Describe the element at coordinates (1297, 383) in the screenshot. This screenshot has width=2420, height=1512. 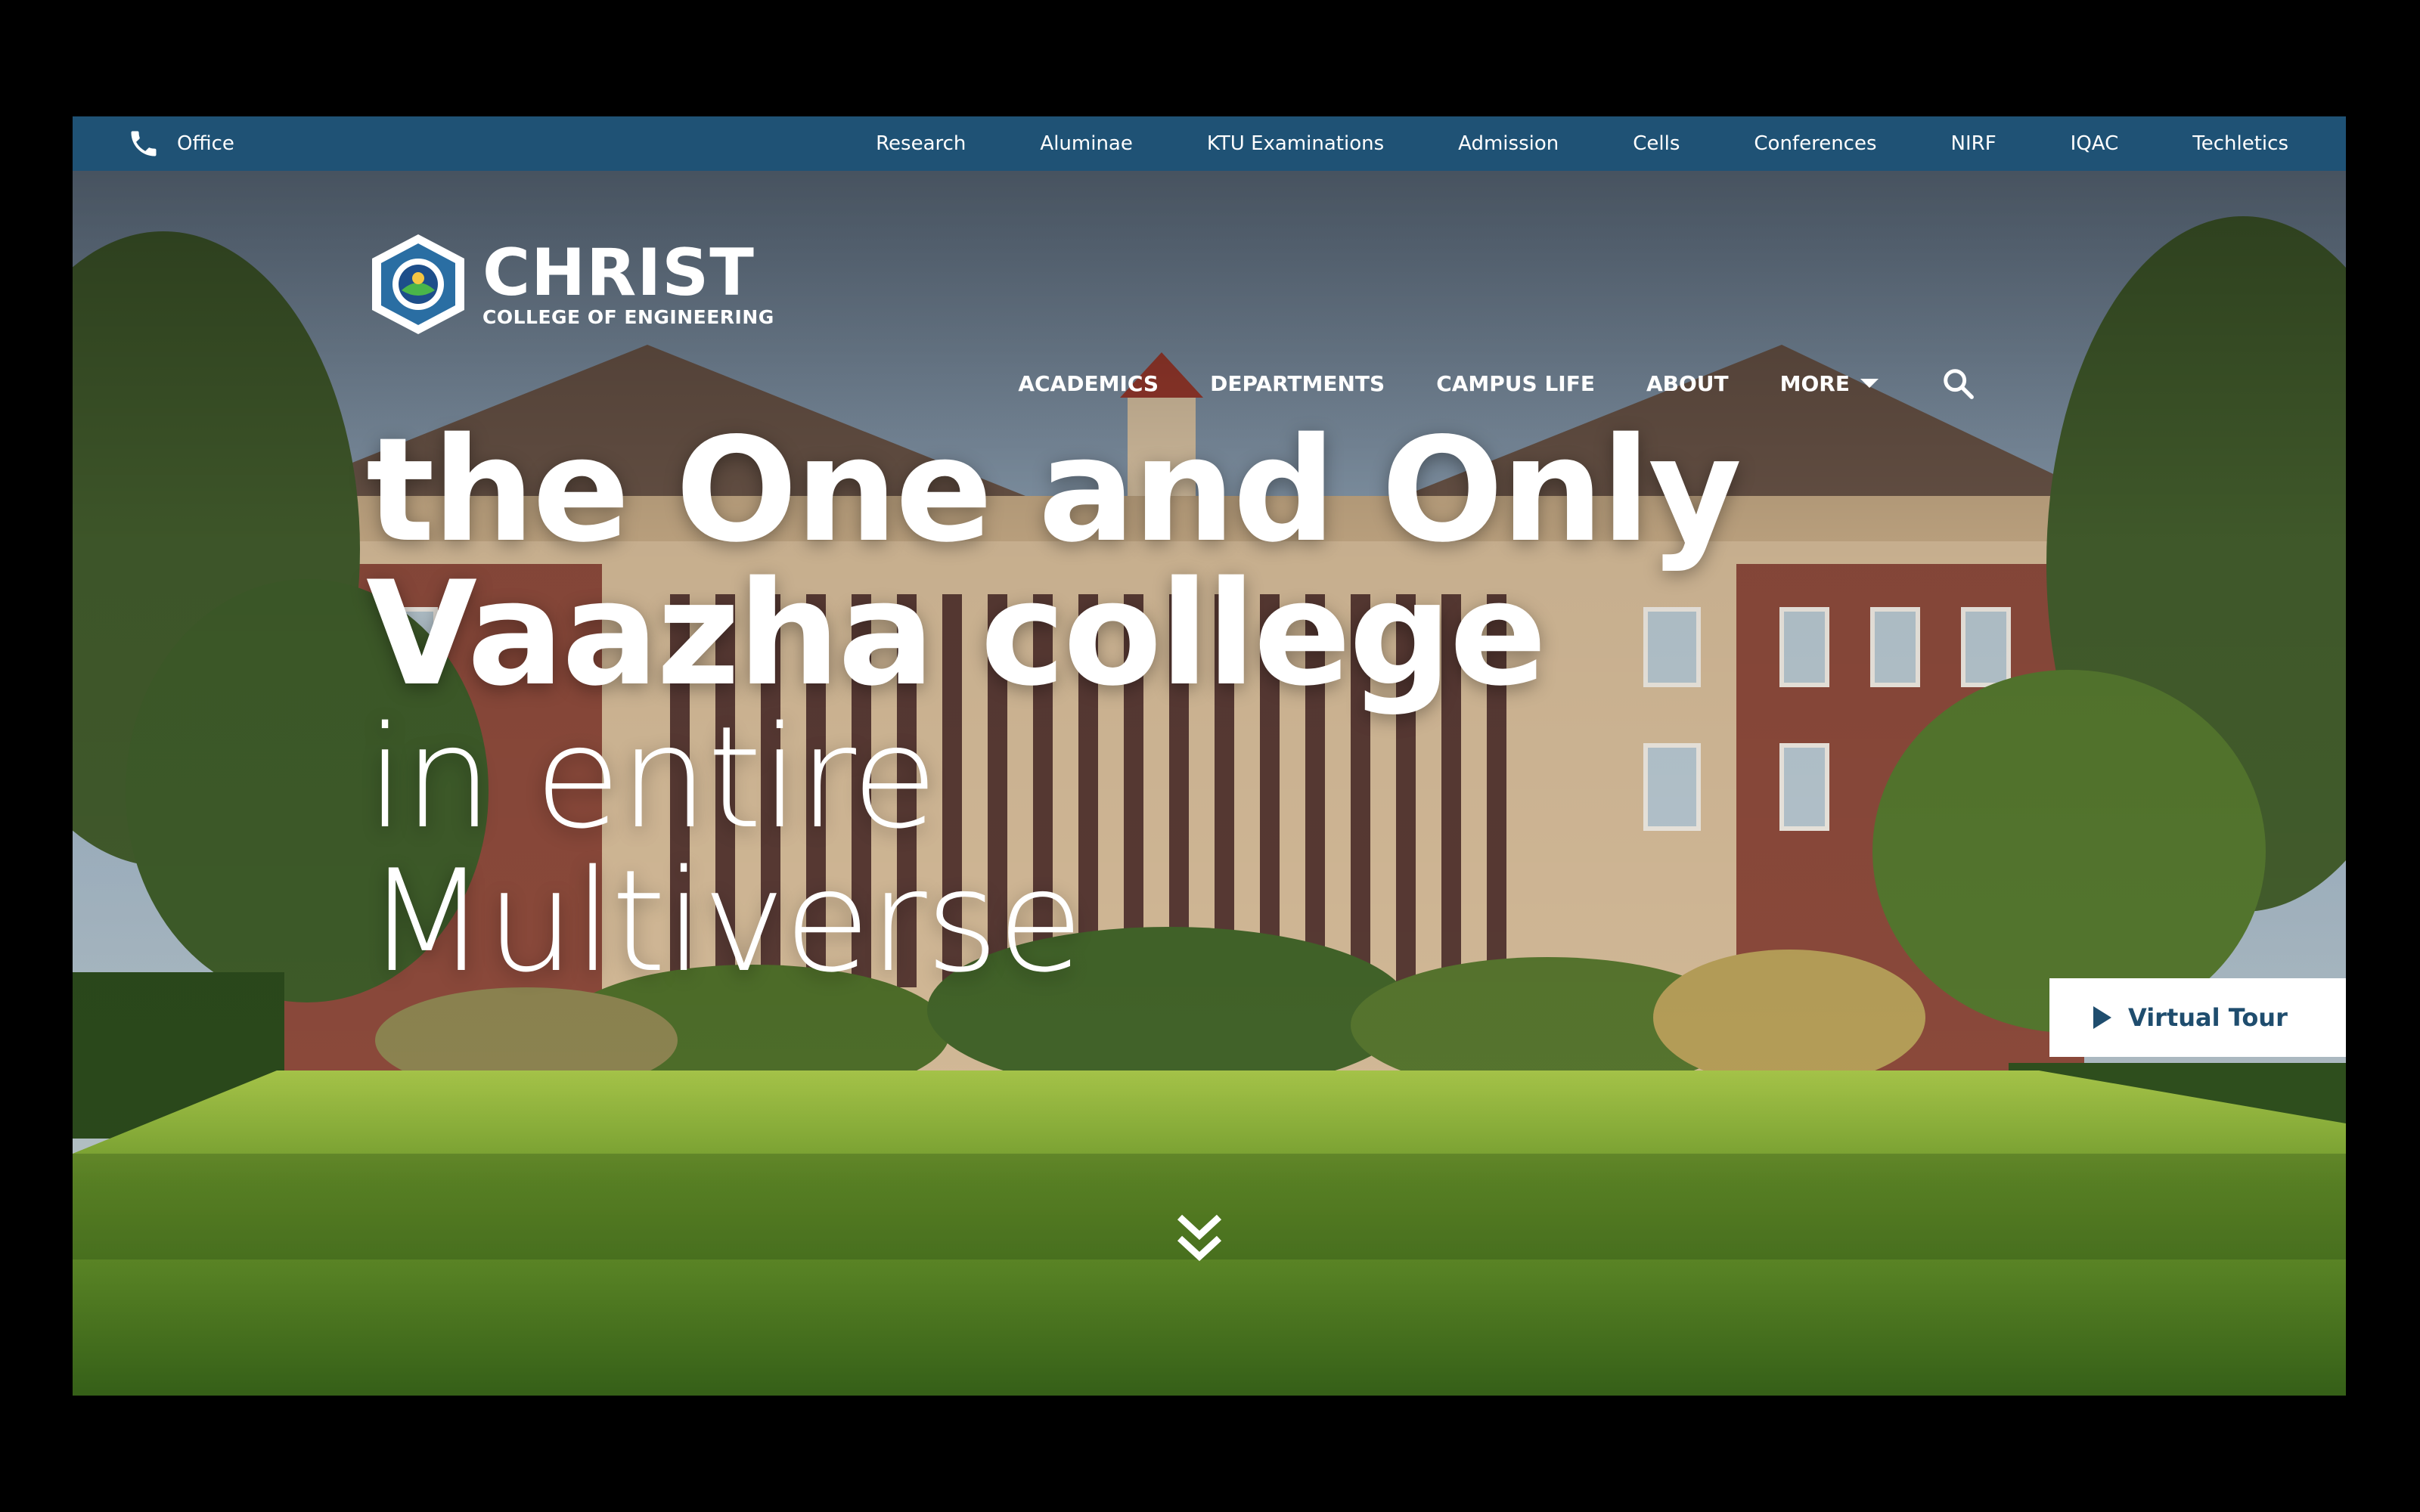
I see `nav-departments: DEPARTMENTS` at that location.